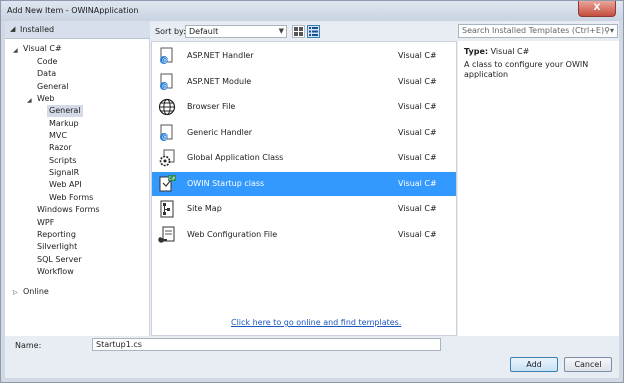 The image size is (624, 383). What do you see at coordinates (312, 11) in the screenshot?
I see `title-bar: Add New Item - OWINApplication X` at bounding box center [312, 11].